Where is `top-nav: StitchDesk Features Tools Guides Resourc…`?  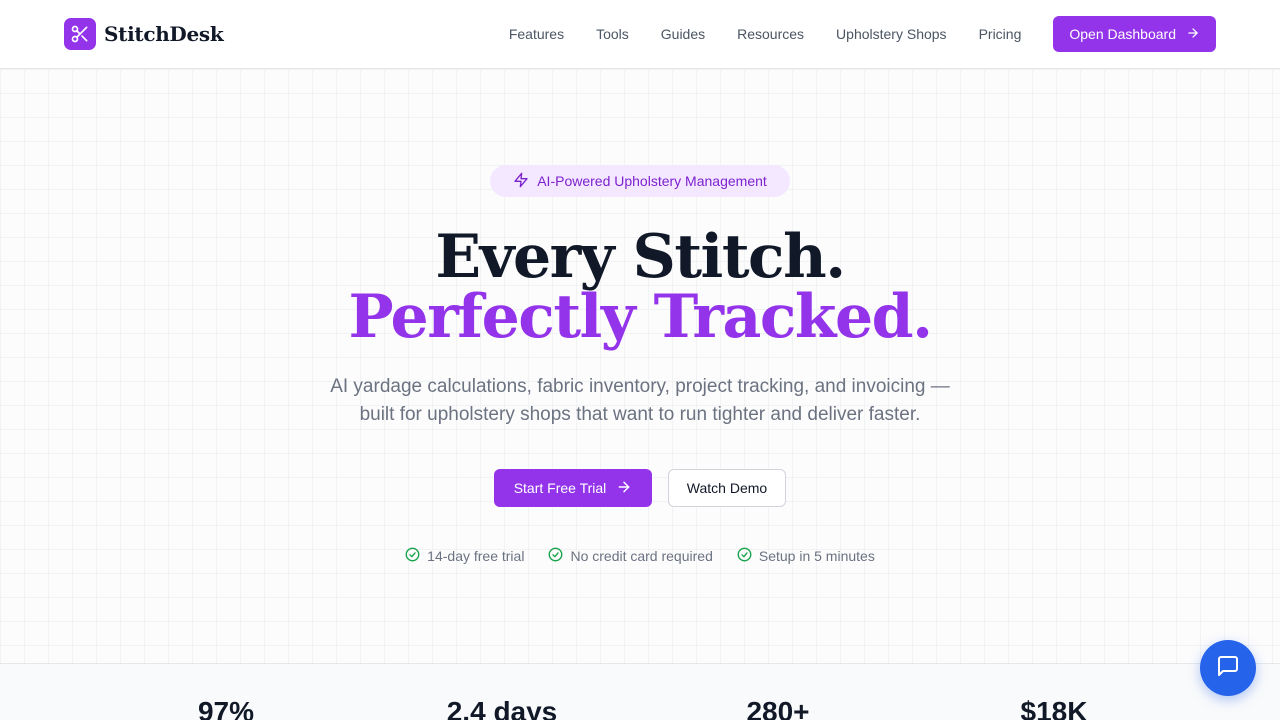 top-nav: StitchDesk Features Tools Guides Resourc… is located at coordinates (640, 34).